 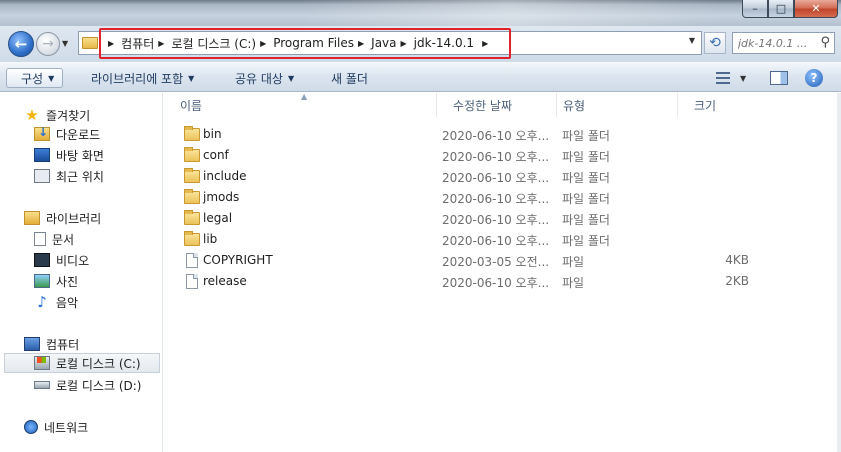 I want to click on file-row: conf 2020-06-10 오후... 파일 폴더, so click(x=502, y=155).